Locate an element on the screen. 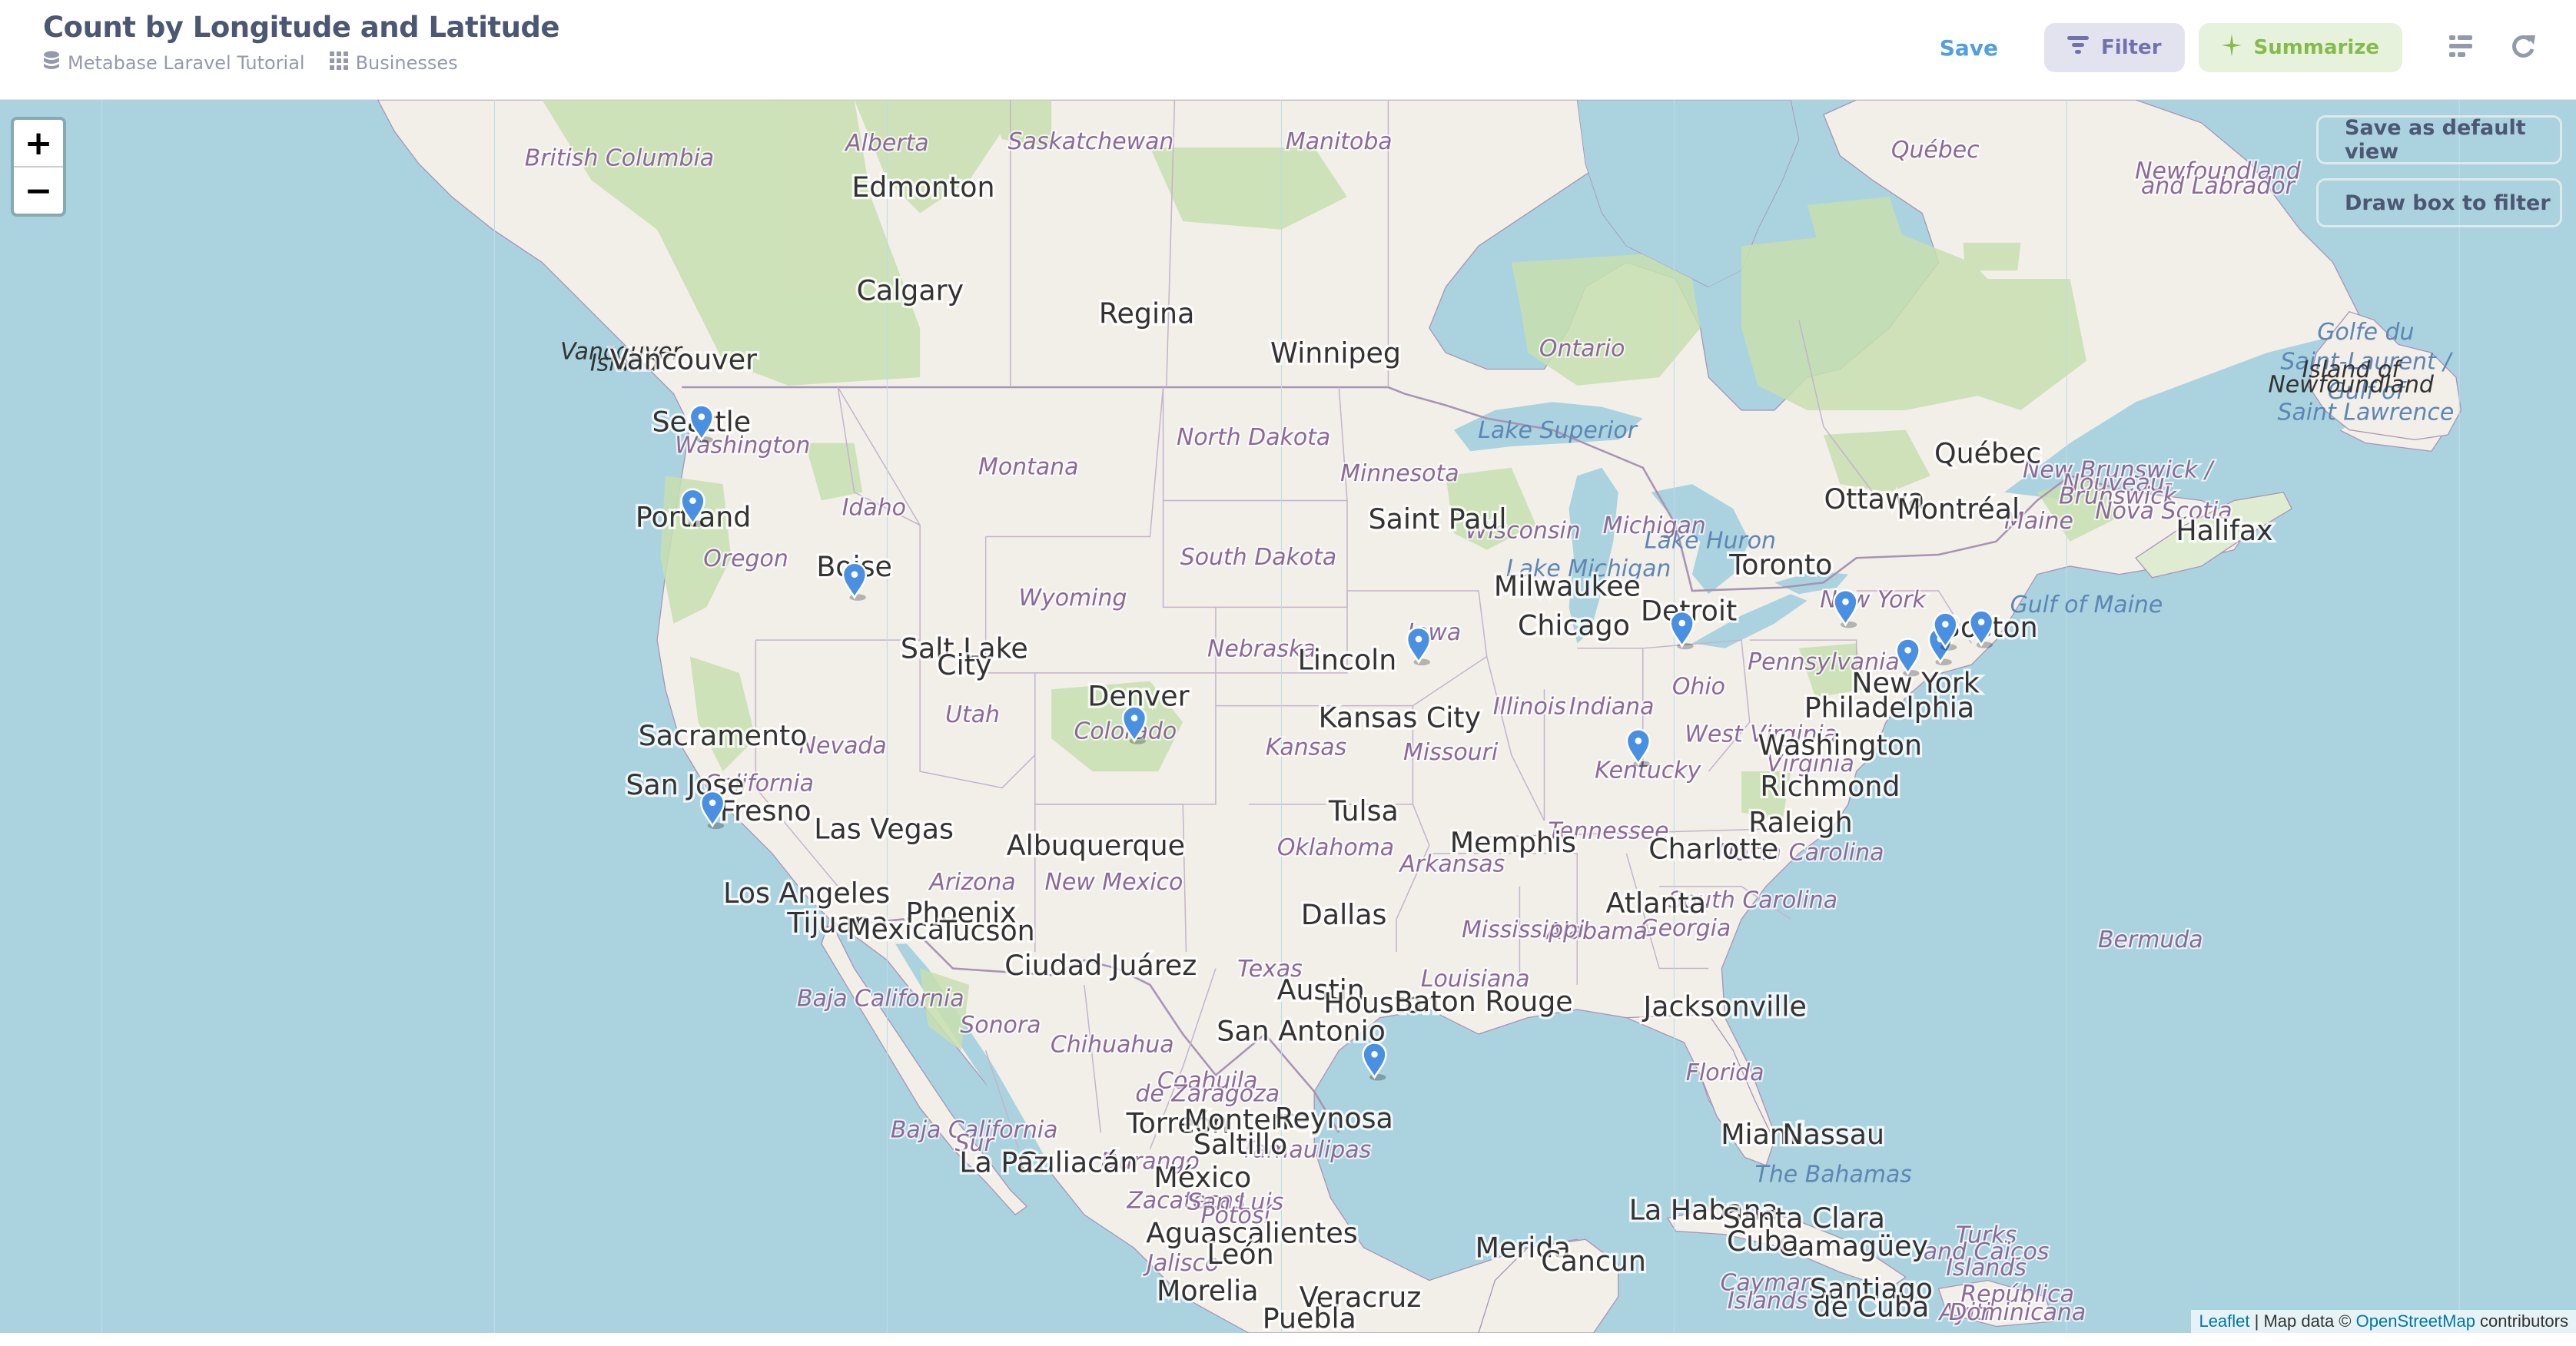 The image size is (2576, 1346). city-label: Nassau is located at coordinates (1833, 1134).